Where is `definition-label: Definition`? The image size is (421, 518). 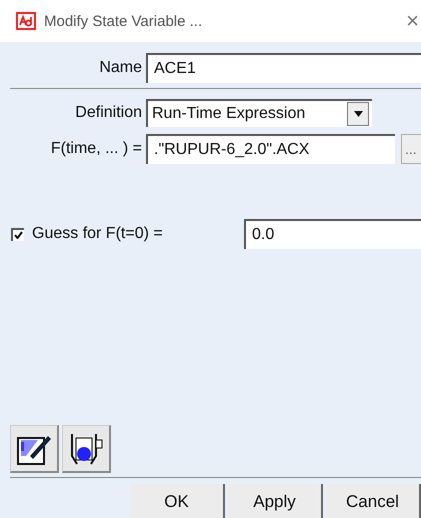 definition-label: Definition is located at coordinates (108, 113).